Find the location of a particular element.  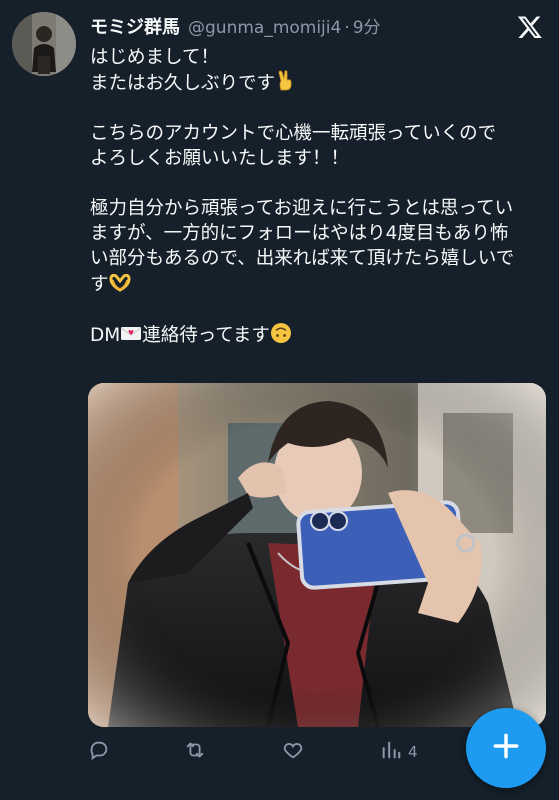

text-line-8-content: す is located at coordinates (99, 284).